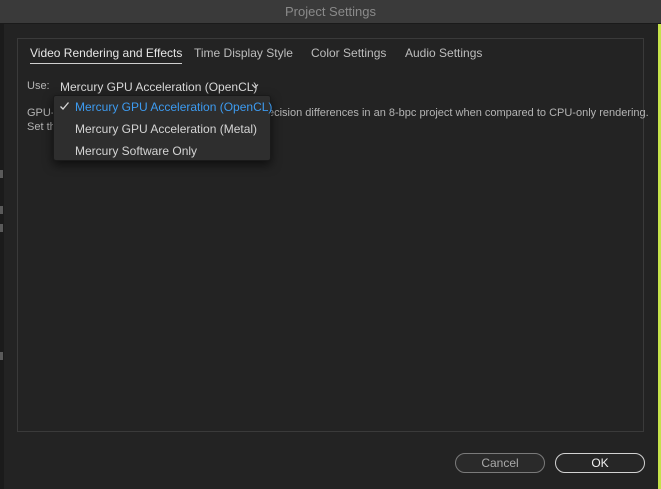  I want to click on renderer-option-metal: Mercury GPU Acceleration (Metal), so click(162, 129).